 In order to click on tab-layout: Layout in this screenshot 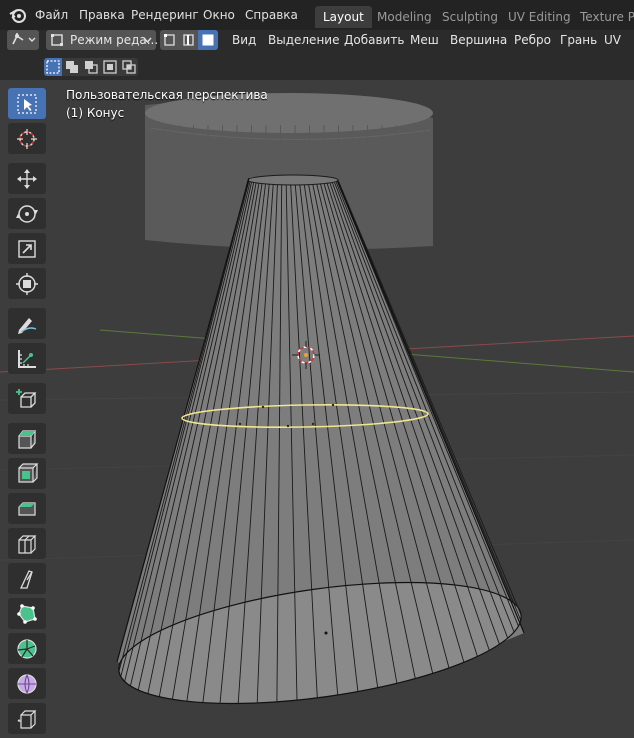, I will do `click(343, 17)`.